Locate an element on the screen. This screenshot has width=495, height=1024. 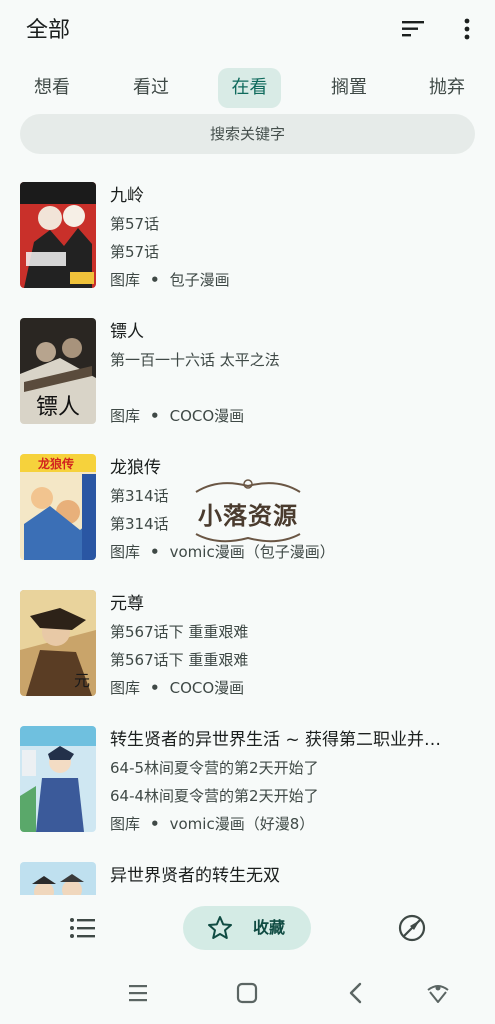
comic-title: 镖人 is located at coordinates (127, 332).